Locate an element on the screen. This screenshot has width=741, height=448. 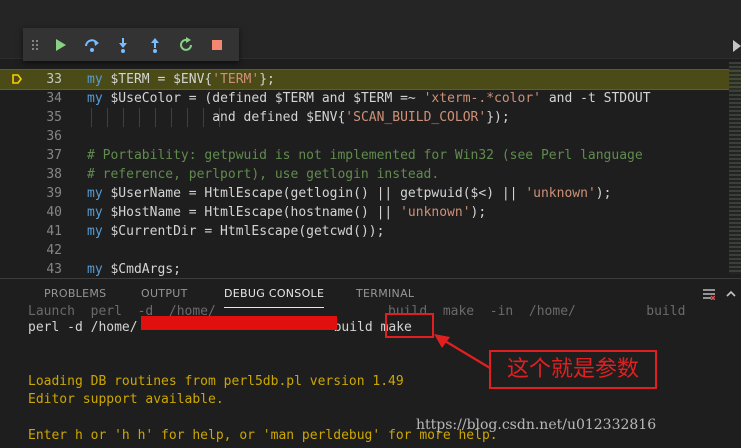
line-number: 41 is located at coordinates (54, 231).